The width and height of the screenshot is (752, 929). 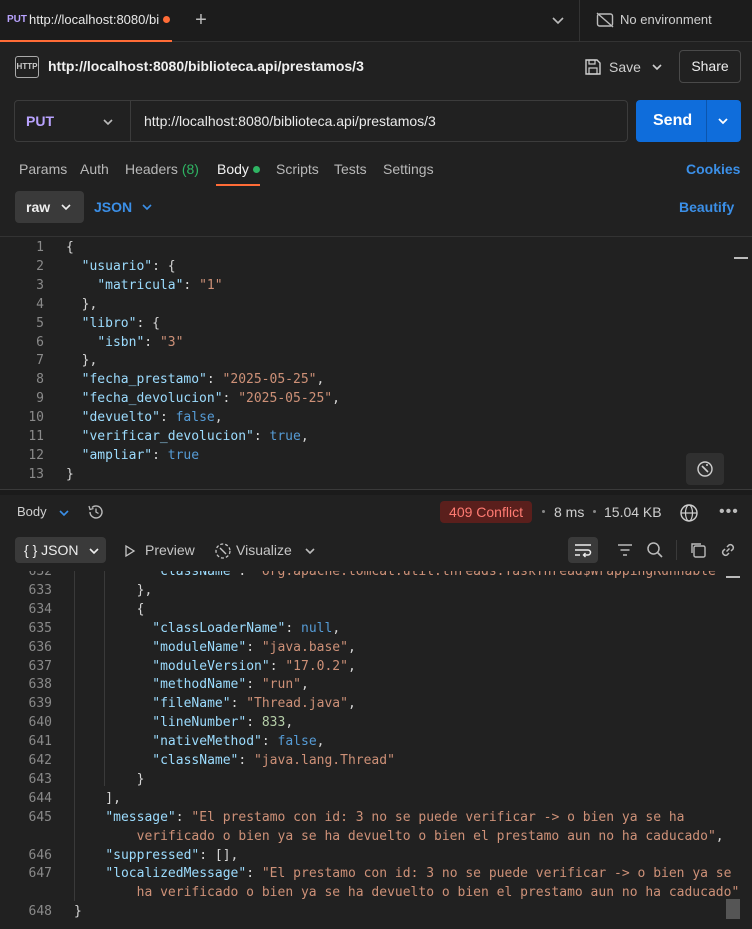 I want to click on preview-label: Preview, so click(x=170, y=550).